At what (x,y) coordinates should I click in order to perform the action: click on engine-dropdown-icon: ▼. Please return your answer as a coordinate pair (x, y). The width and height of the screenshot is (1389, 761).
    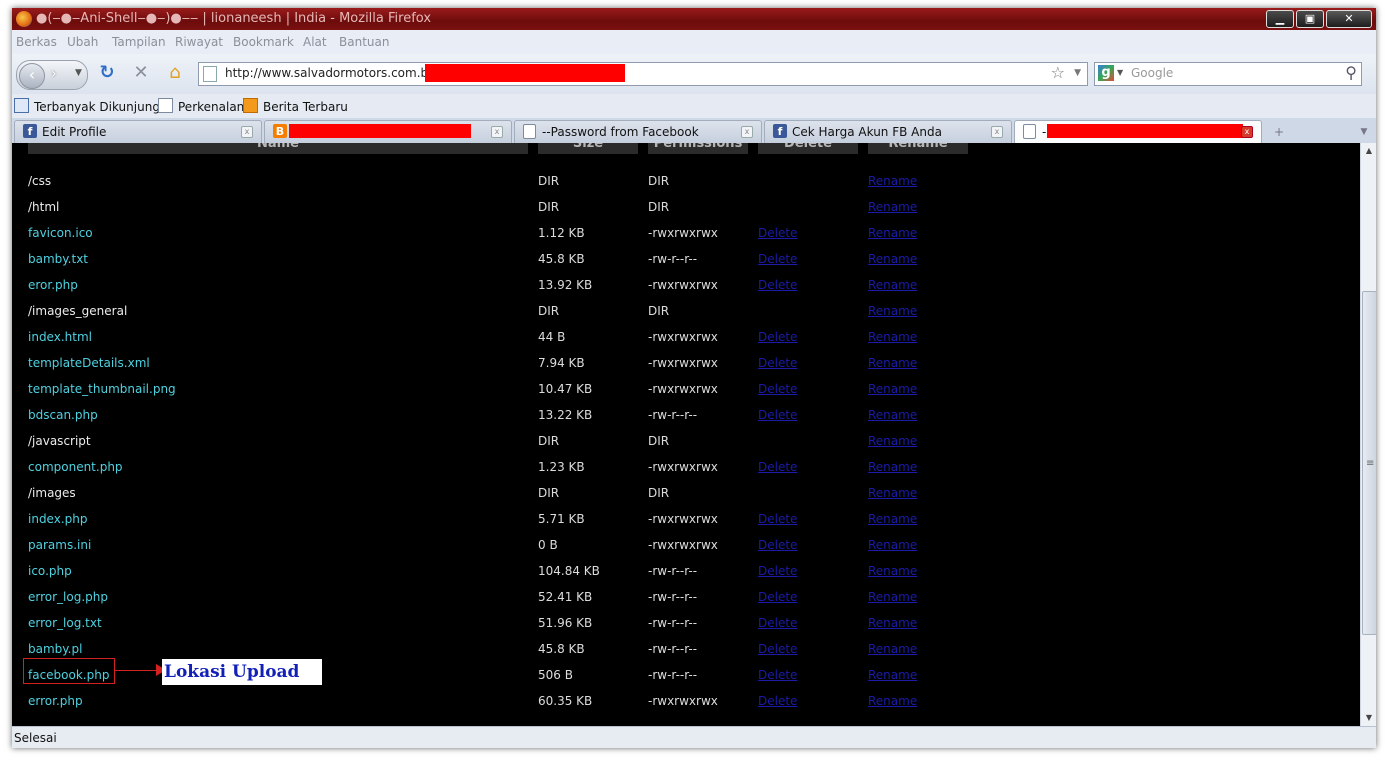
    Looking at the image, I should click on (1120, 72).